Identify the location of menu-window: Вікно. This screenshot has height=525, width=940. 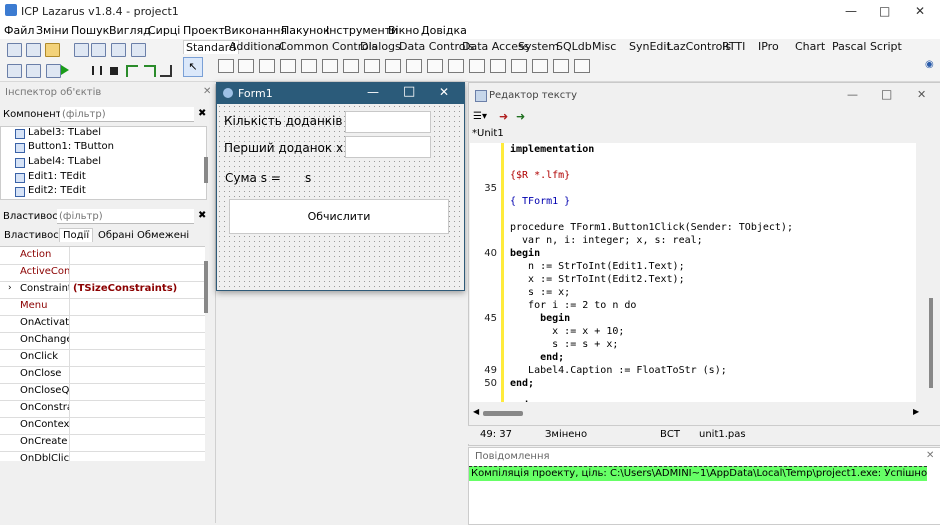
(403, 30).